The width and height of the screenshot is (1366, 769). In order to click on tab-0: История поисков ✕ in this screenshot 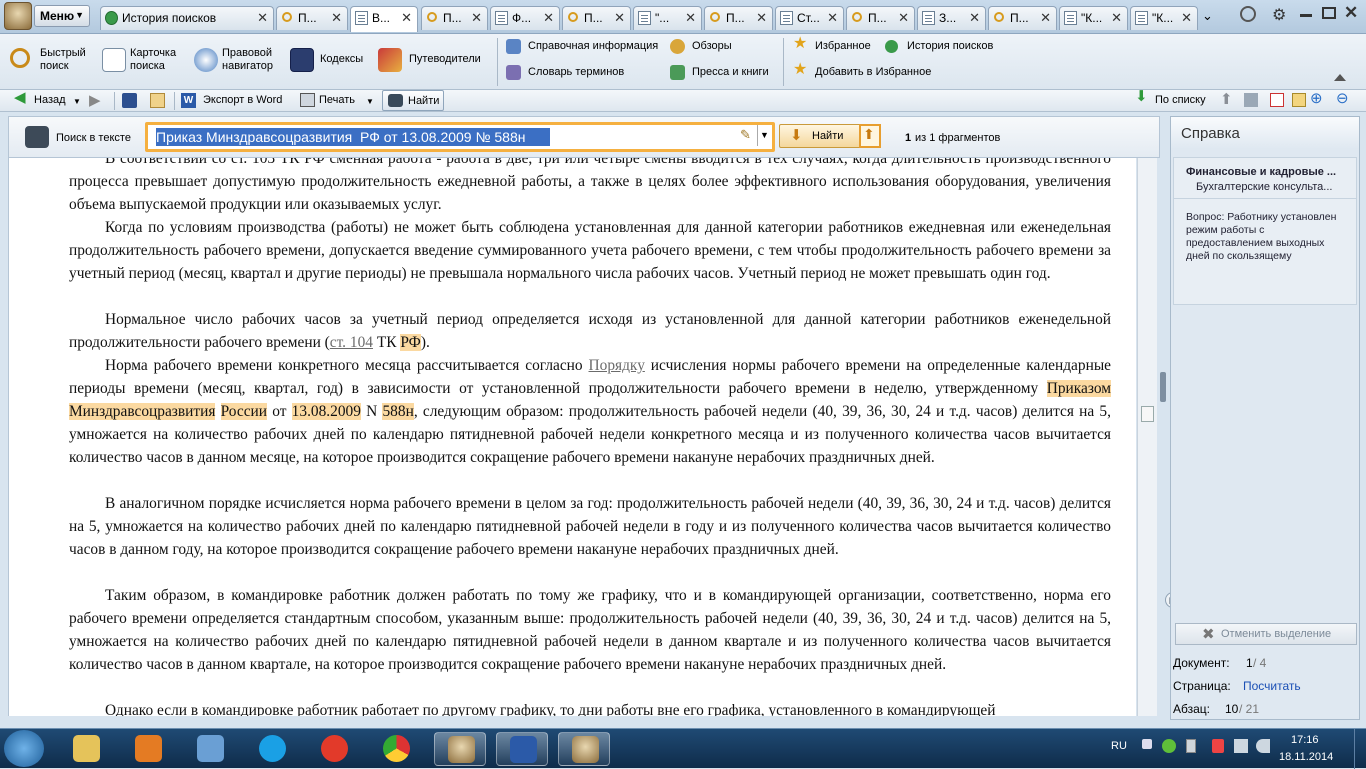, I will do `click(187, 18)`.